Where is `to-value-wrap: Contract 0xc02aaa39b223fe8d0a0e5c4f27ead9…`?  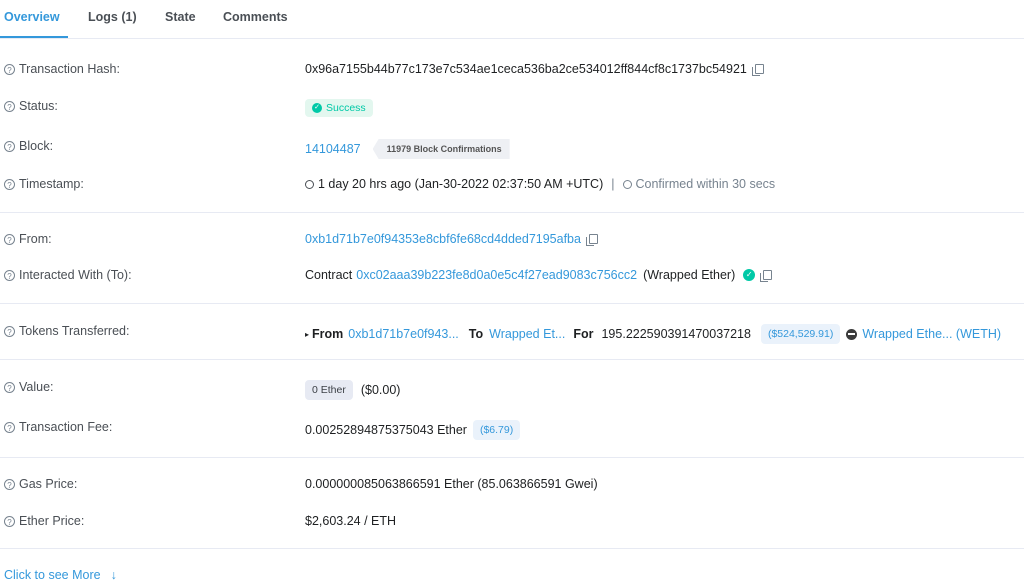 to-value-wrap: Contract 0xc02aaa39b223fe8d0a0e5c4f27ead9… is located at coordinates (539, 275).